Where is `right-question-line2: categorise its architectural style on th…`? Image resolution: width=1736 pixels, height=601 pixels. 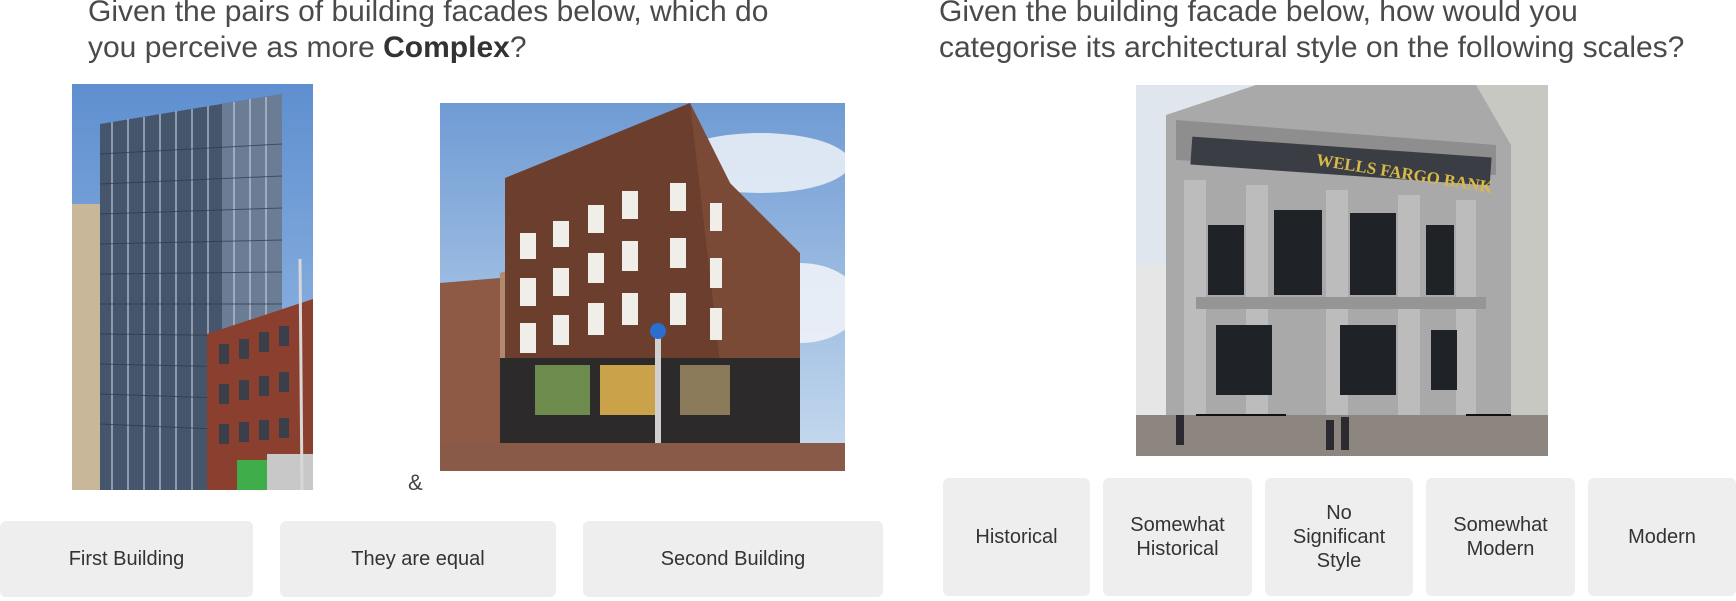 right-question-line2: categorise its architectural style on th… is located at coordinates (1312, 47).